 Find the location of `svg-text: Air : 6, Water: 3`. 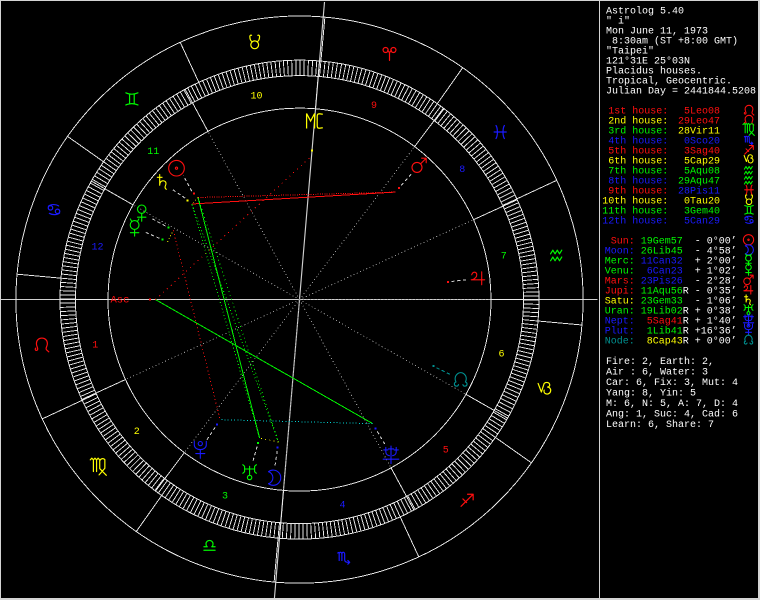

svg-text: Air : 6, Water: 3 is located at coordinates (657, 373).